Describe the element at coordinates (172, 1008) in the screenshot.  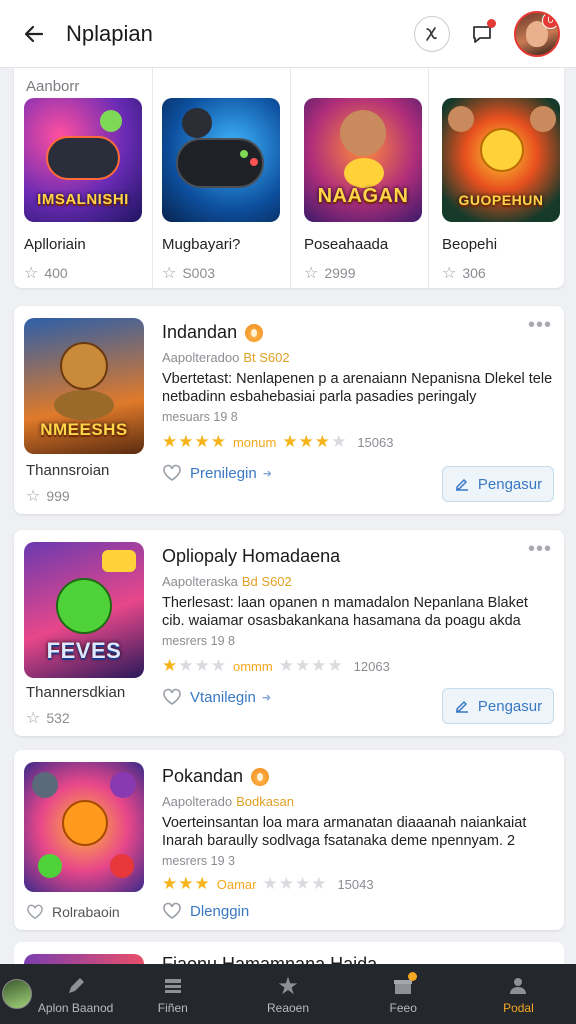
I see `nav-label: Fiñen` at that location.